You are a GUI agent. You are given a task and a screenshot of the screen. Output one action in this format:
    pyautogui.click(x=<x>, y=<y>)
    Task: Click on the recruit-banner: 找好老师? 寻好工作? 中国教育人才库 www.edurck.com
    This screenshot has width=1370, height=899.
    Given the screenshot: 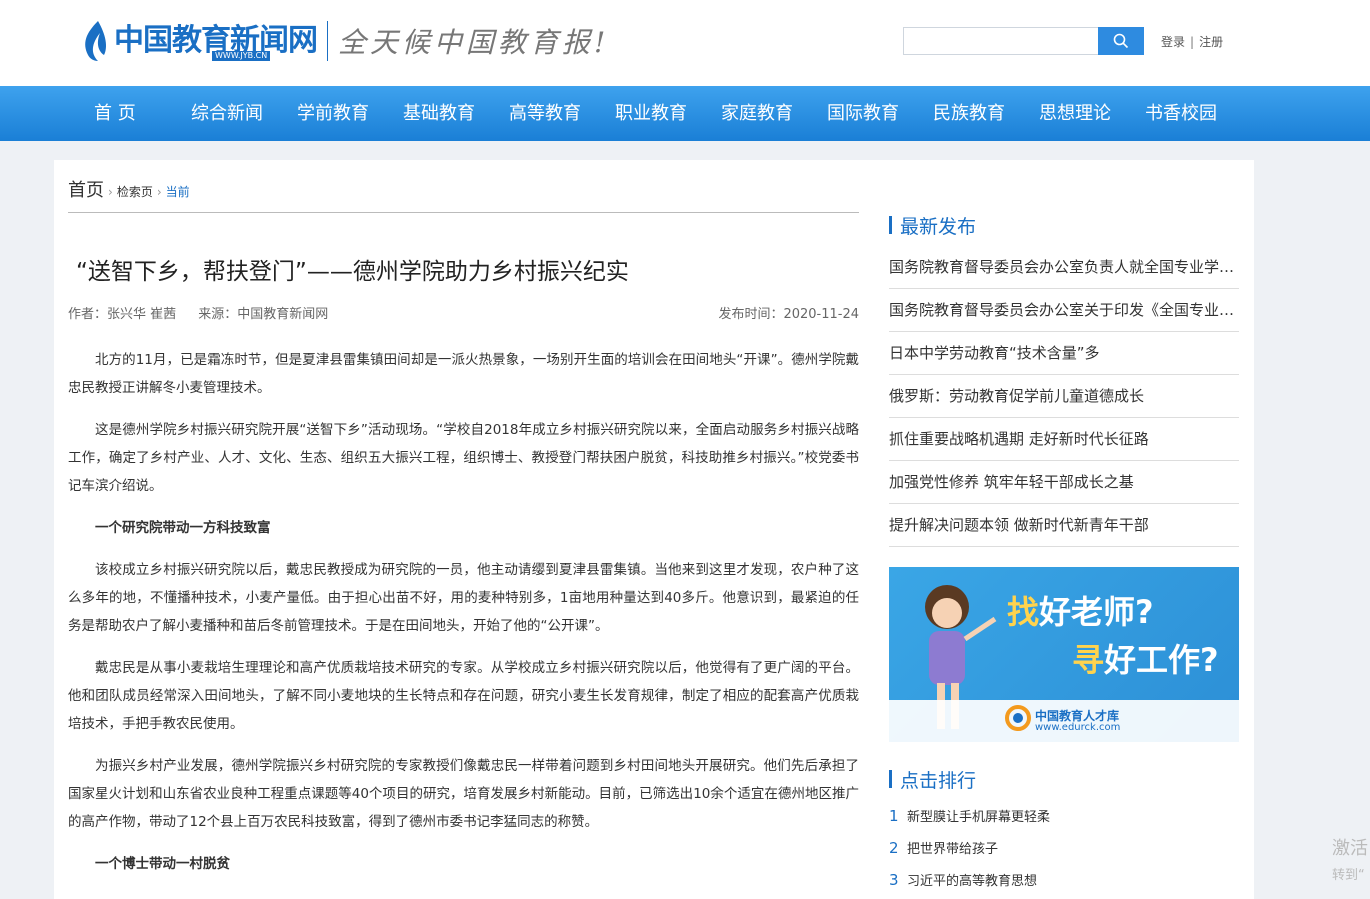 What is the action you would take?
    pyautogui.click(x=1064, y=654)
    